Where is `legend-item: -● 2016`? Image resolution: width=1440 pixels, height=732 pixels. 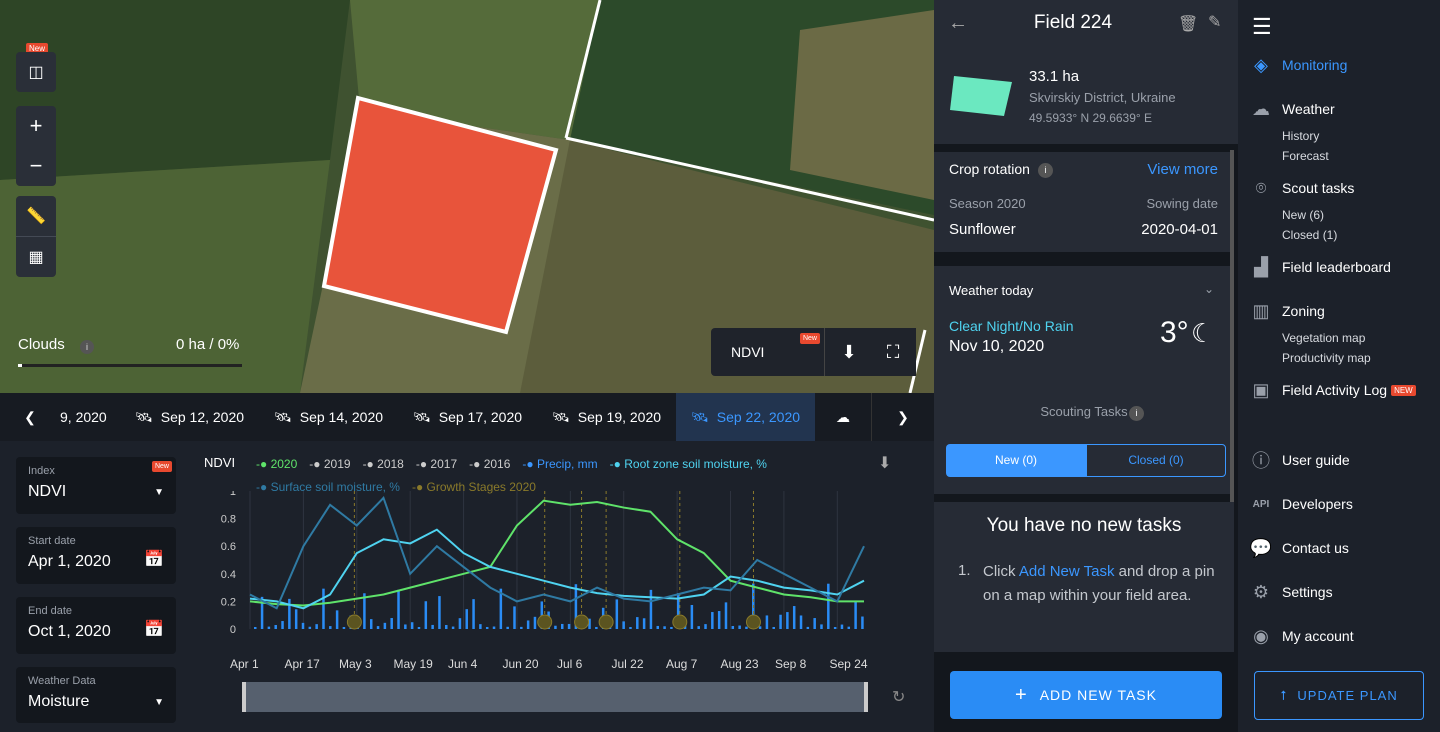 legend-item: -● 2016 is located at coordinates (489, 464).